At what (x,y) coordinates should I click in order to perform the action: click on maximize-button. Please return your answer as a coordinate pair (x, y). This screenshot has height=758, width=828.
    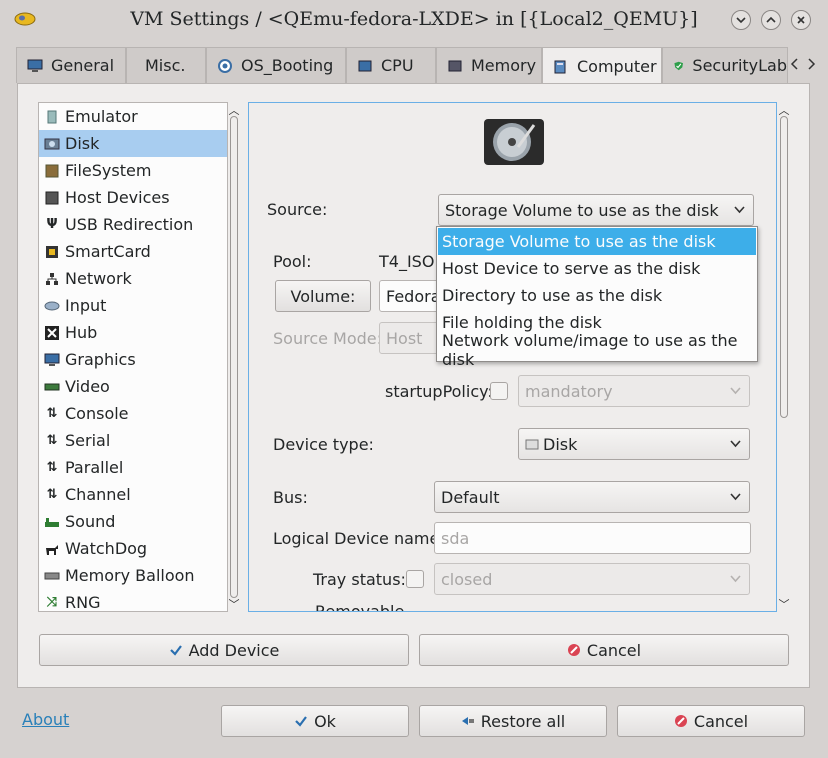
    Looking at the image, I should click on (771, 20).